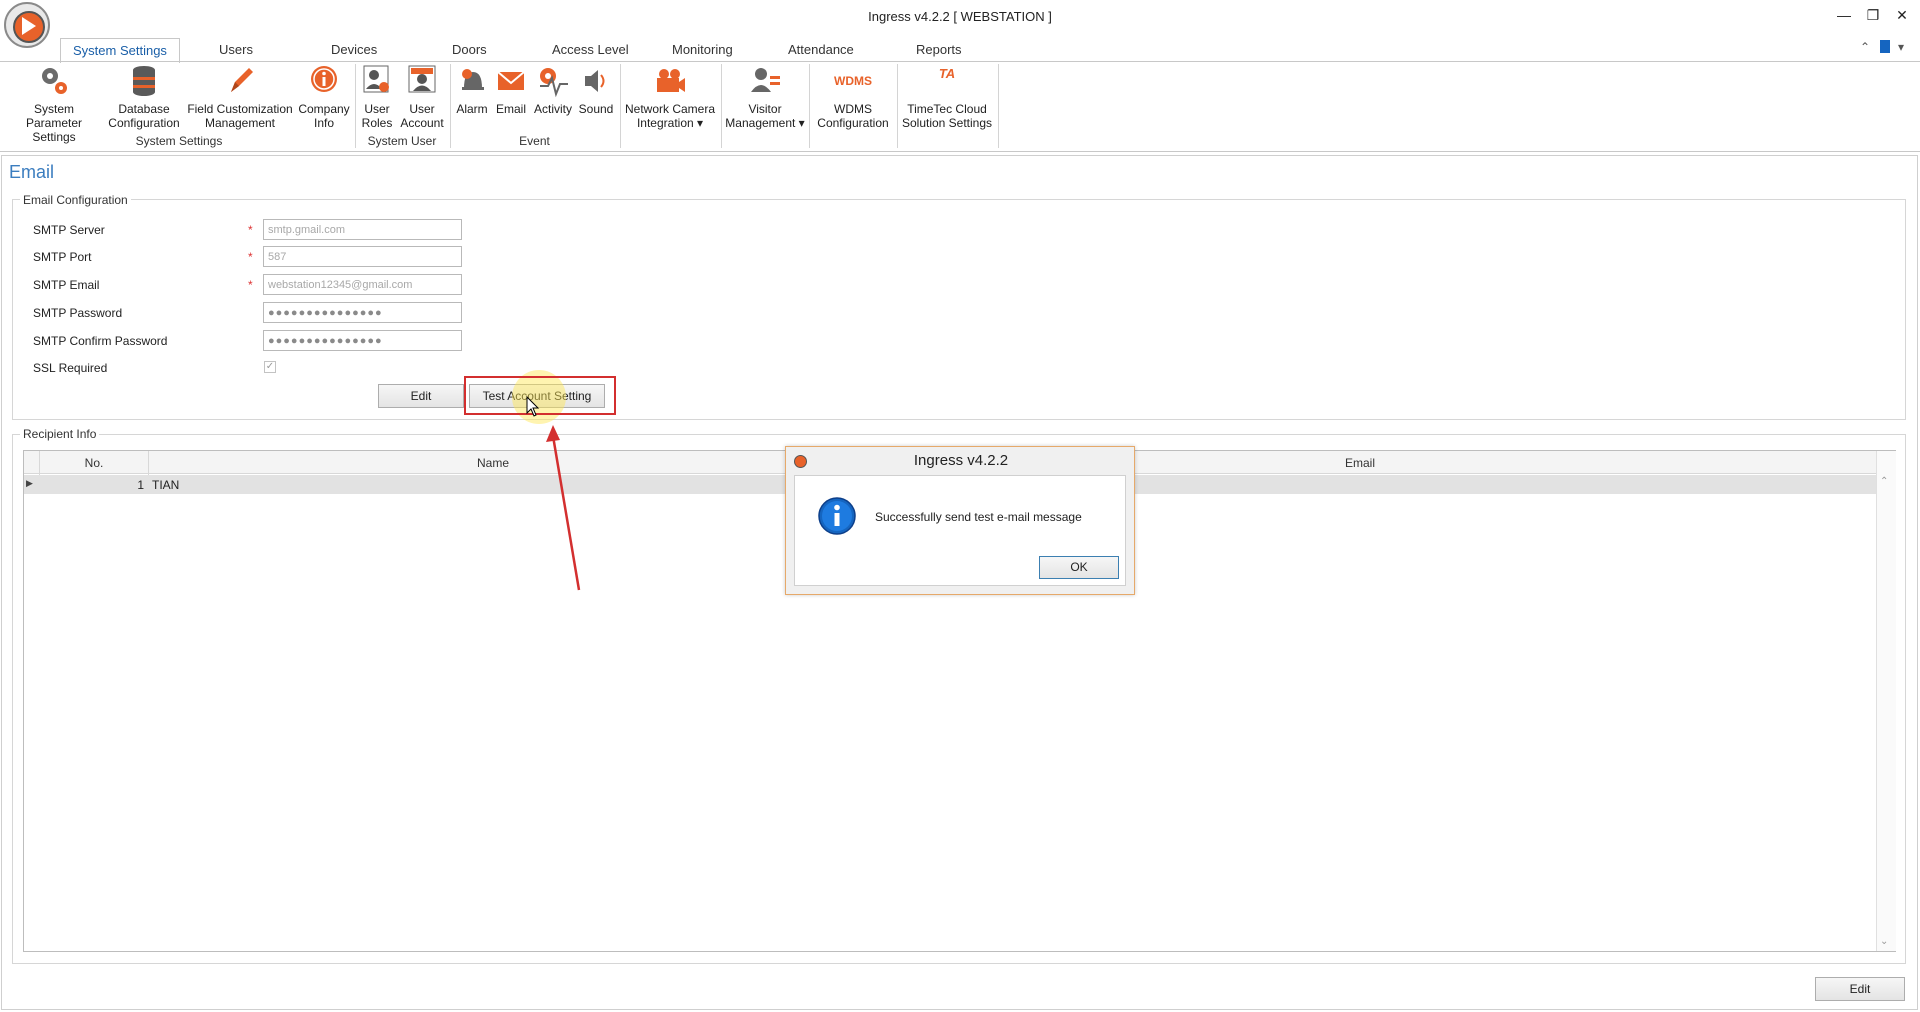 This screenshot has width=1920, height=1012. Describe the element at coordinates (362, 256) in the screenshot. I see `smtp-port-input` at that location.